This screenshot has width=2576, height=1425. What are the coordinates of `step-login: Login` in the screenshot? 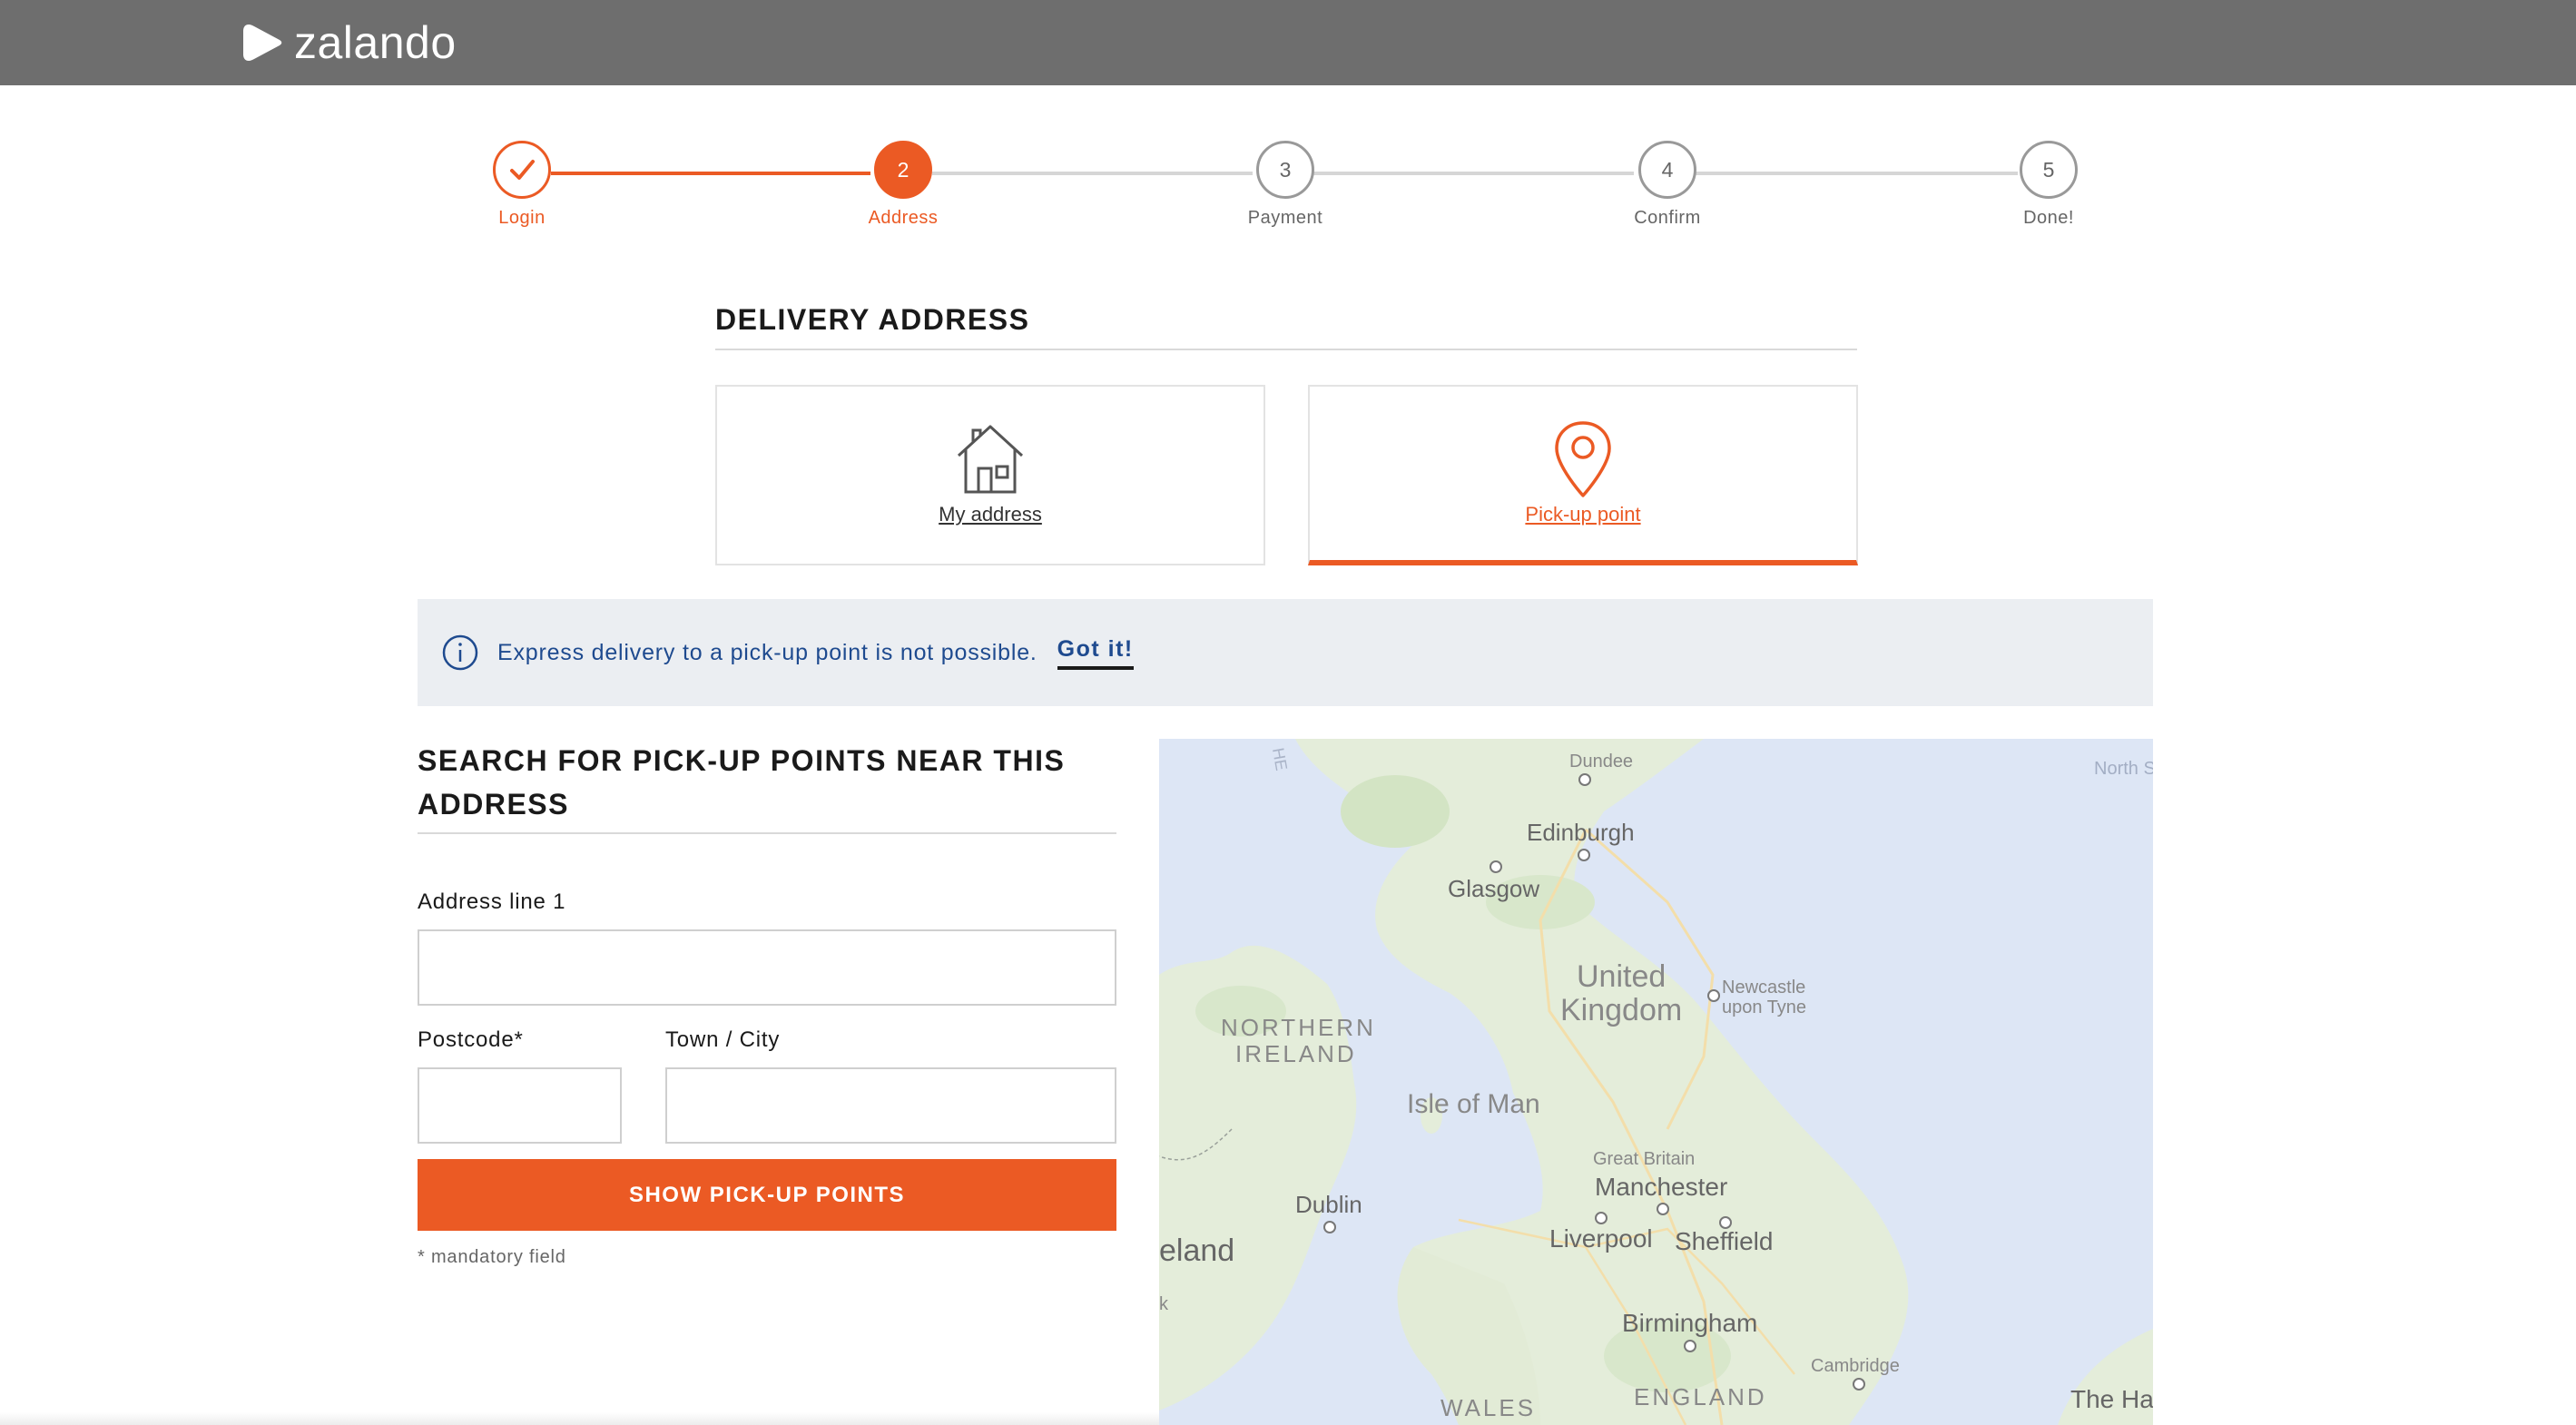 It's located at (522, 185).